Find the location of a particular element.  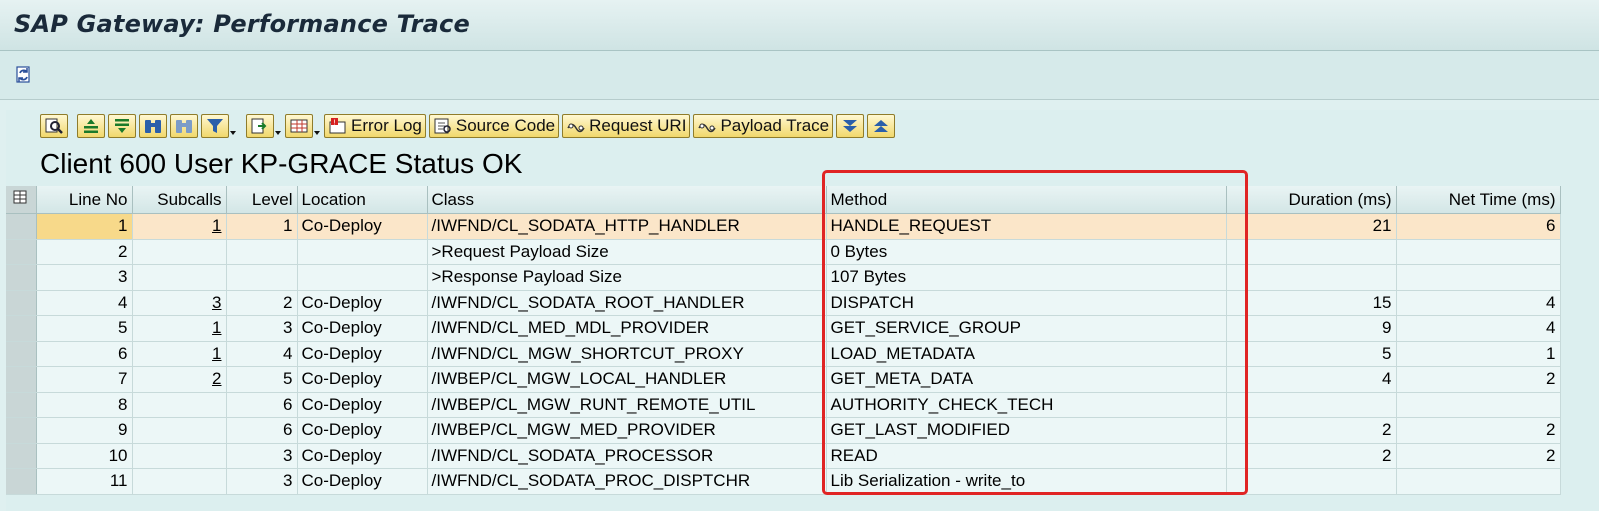

cell-line-no: 10 is located at coordinates (84, 456).